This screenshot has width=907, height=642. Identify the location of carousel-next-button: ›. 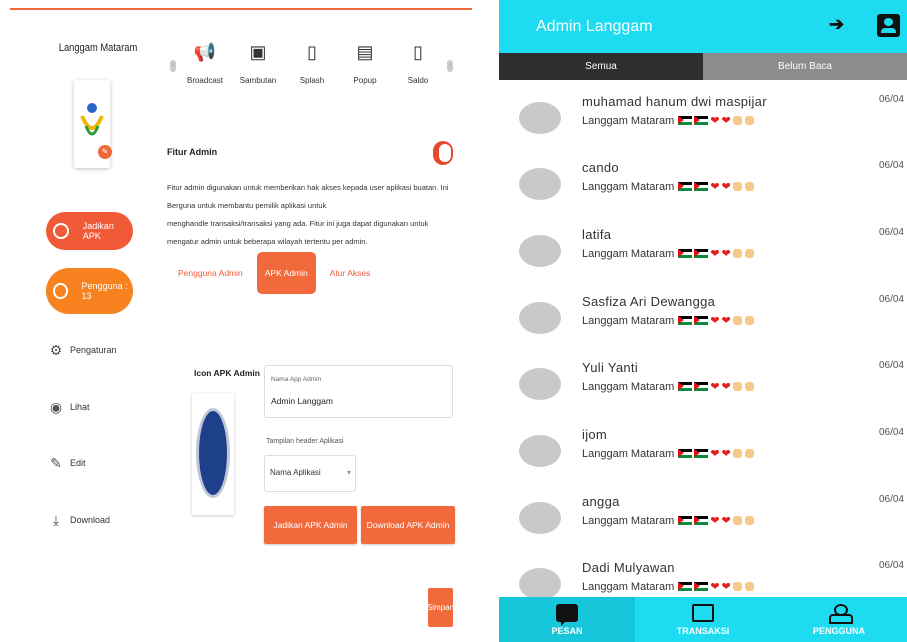
(450, 66).